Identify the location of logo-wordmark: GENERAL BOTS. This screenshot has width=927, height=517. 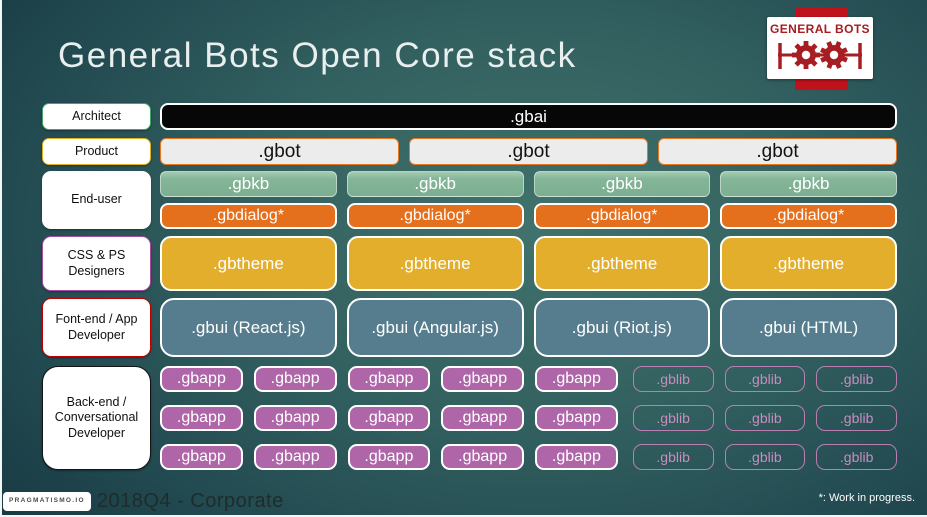
(820, 29).